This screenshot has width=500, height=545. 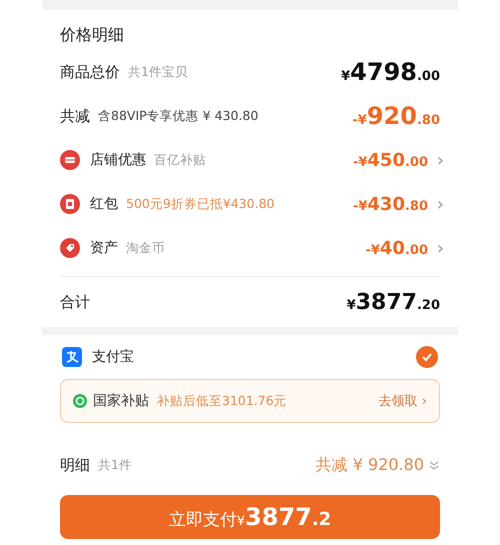 I want to click on subsidy-note: 补贴后低至3101.76元, so click(x=222, y=401).